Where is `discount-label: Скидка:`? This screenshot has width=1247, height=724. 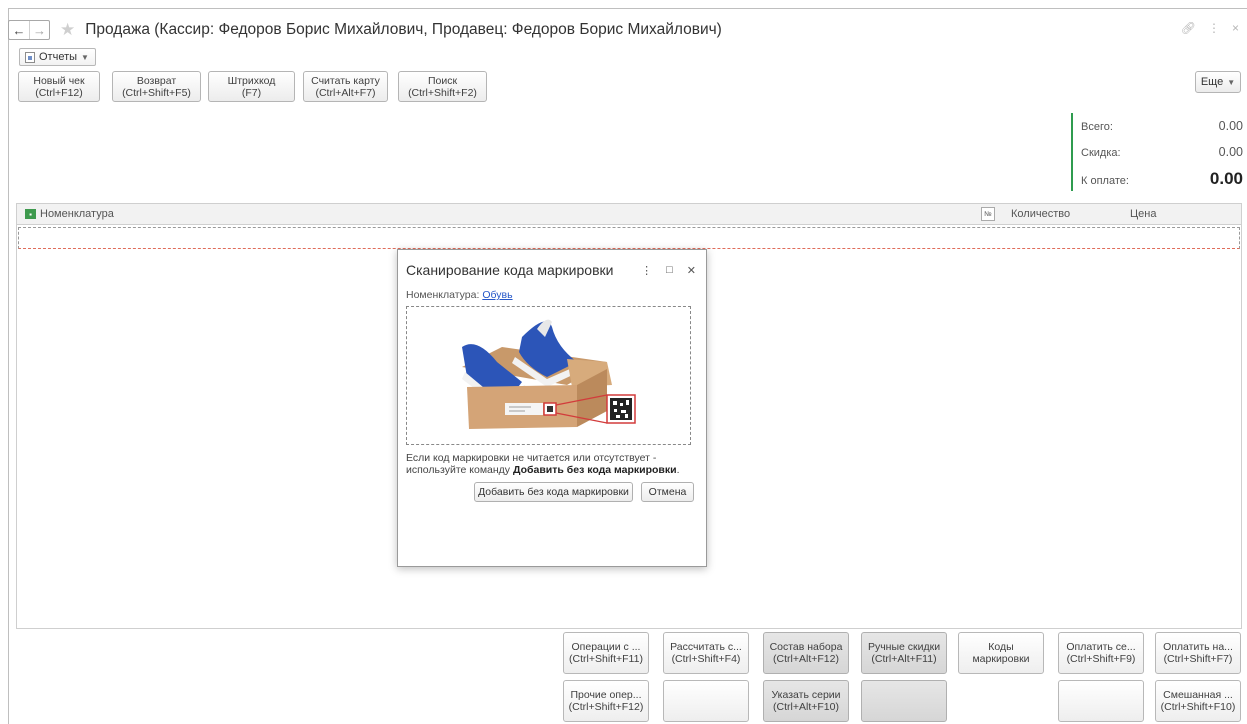
discount-label: Скидка: is located at coordinates (1101, 153).